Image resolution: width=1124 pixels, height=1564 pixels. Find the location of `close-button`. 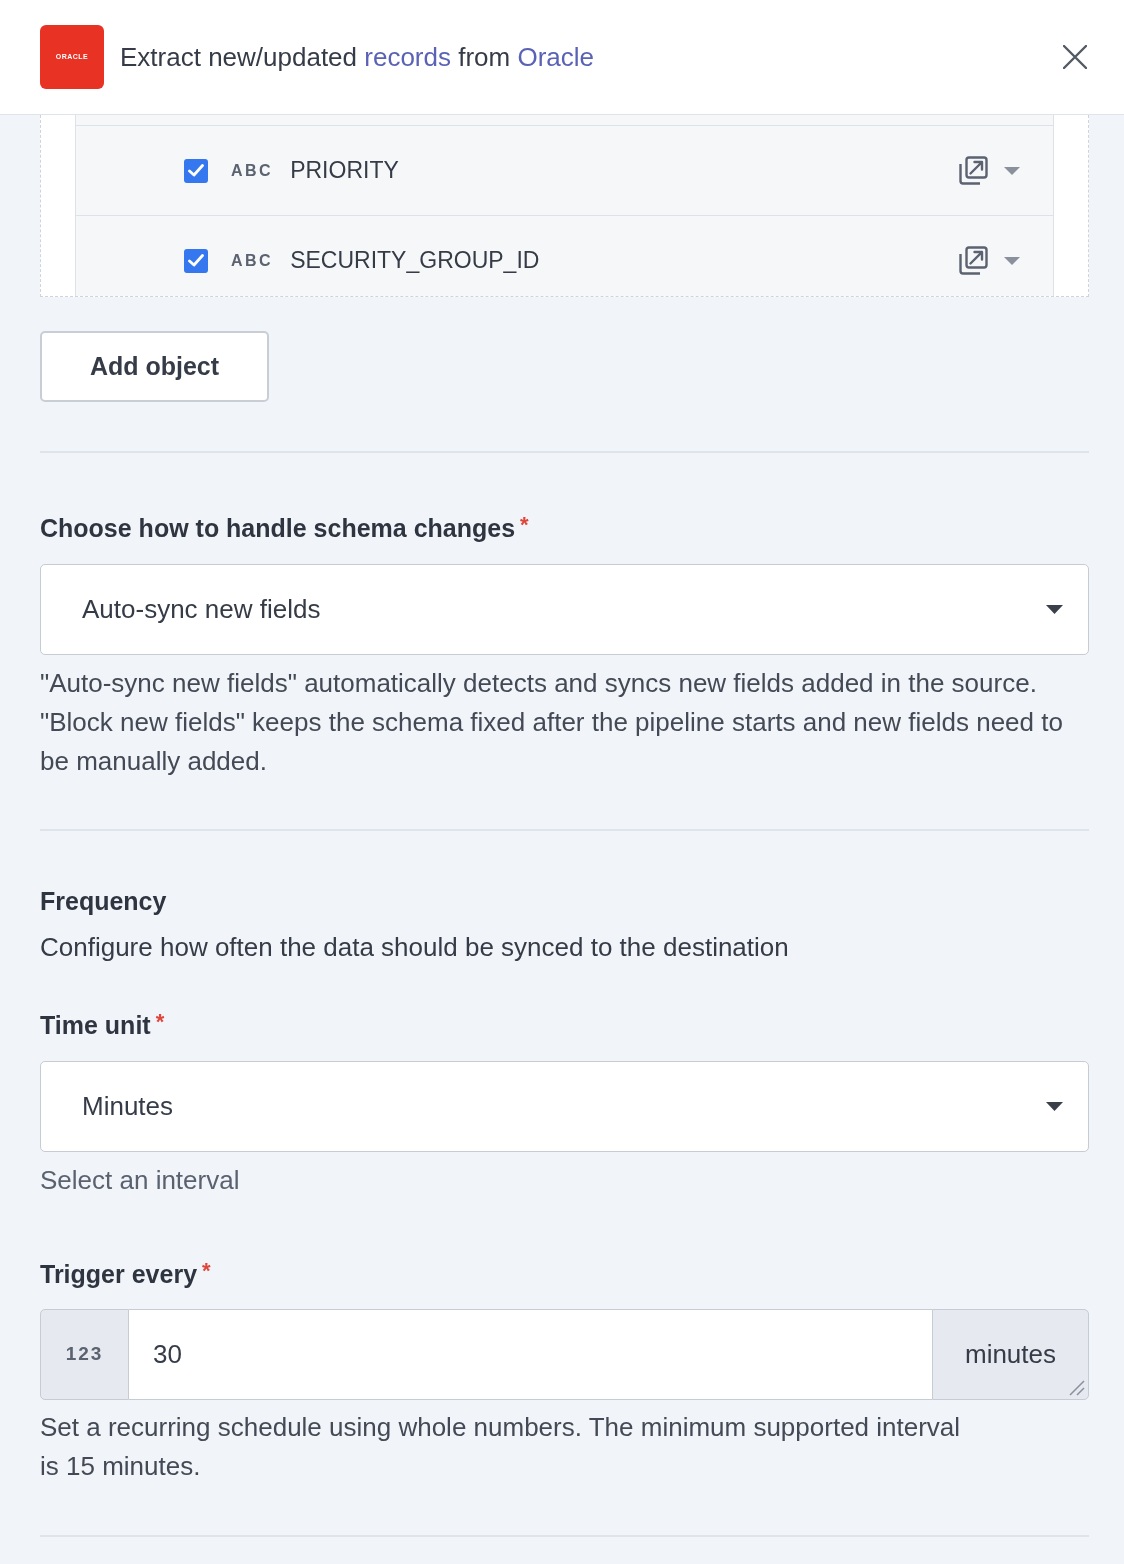

close-button is located at coordinates (1075, 57).